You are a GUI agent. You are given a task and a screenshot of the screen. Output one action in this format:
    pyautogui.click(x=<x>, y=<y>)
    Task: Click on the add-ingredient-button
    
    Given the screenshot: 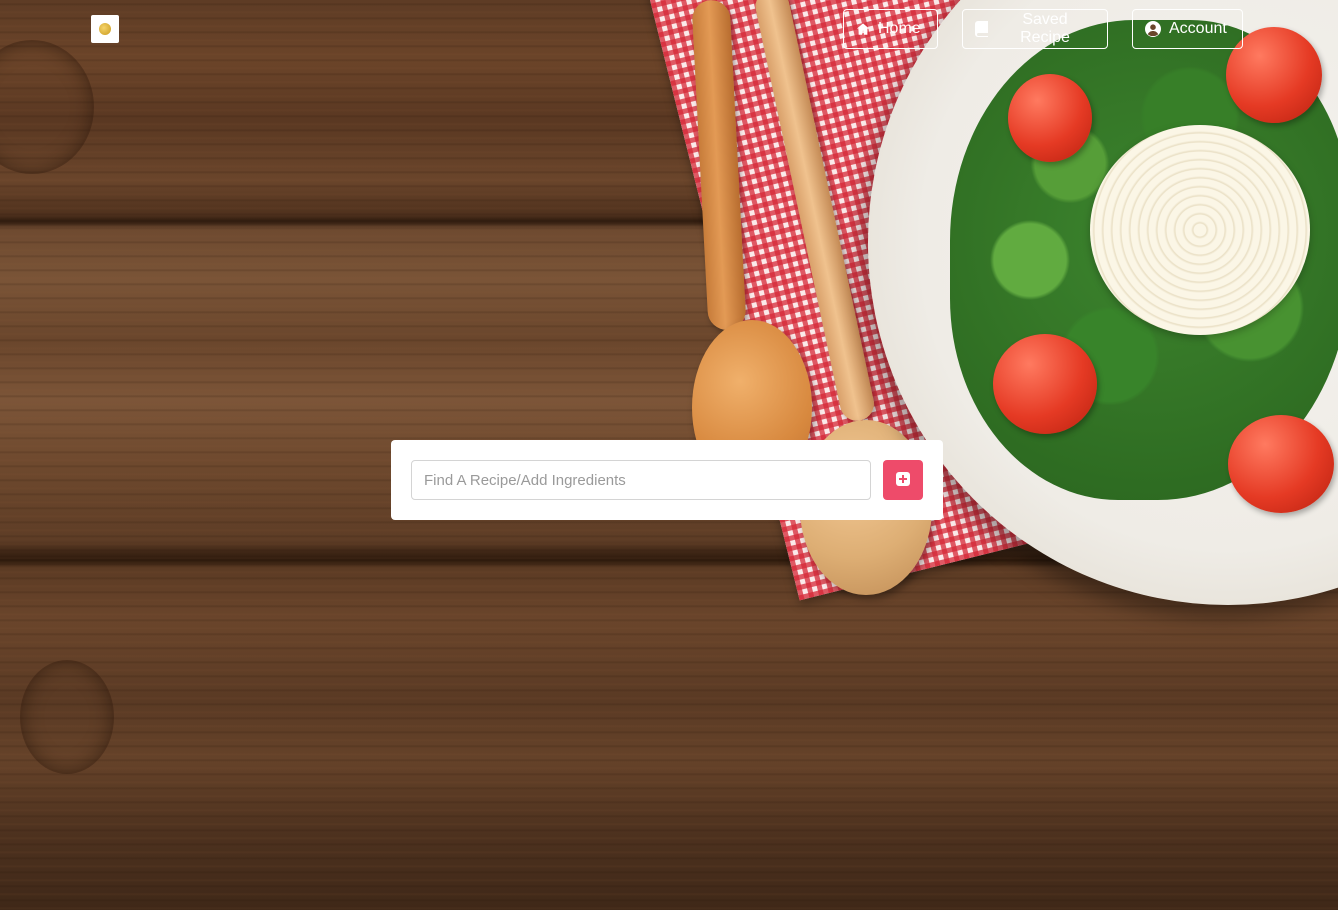 What is the action you would take?
    pyautogui.click(x=903, y=480)
    